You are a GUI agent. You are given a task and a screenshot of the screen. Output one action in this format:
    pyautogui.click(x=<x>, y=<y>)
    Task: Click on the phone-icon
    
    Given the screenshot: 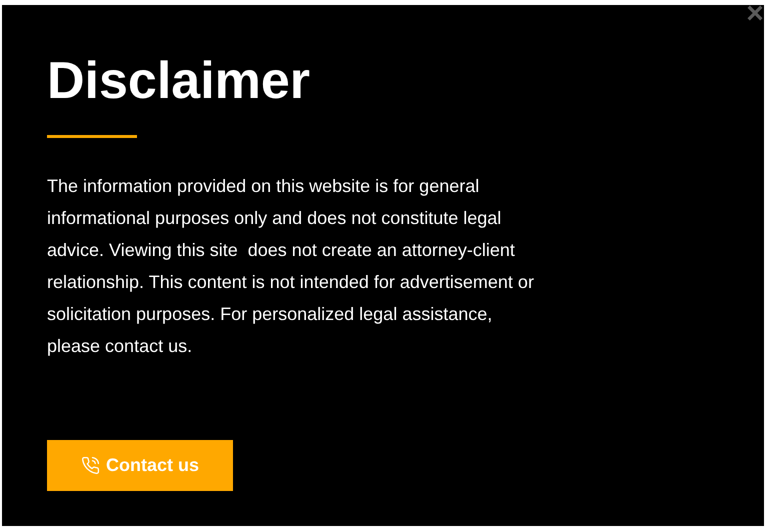 What is the action you would take?
    pyautogui.click(x=90, y=465)
    